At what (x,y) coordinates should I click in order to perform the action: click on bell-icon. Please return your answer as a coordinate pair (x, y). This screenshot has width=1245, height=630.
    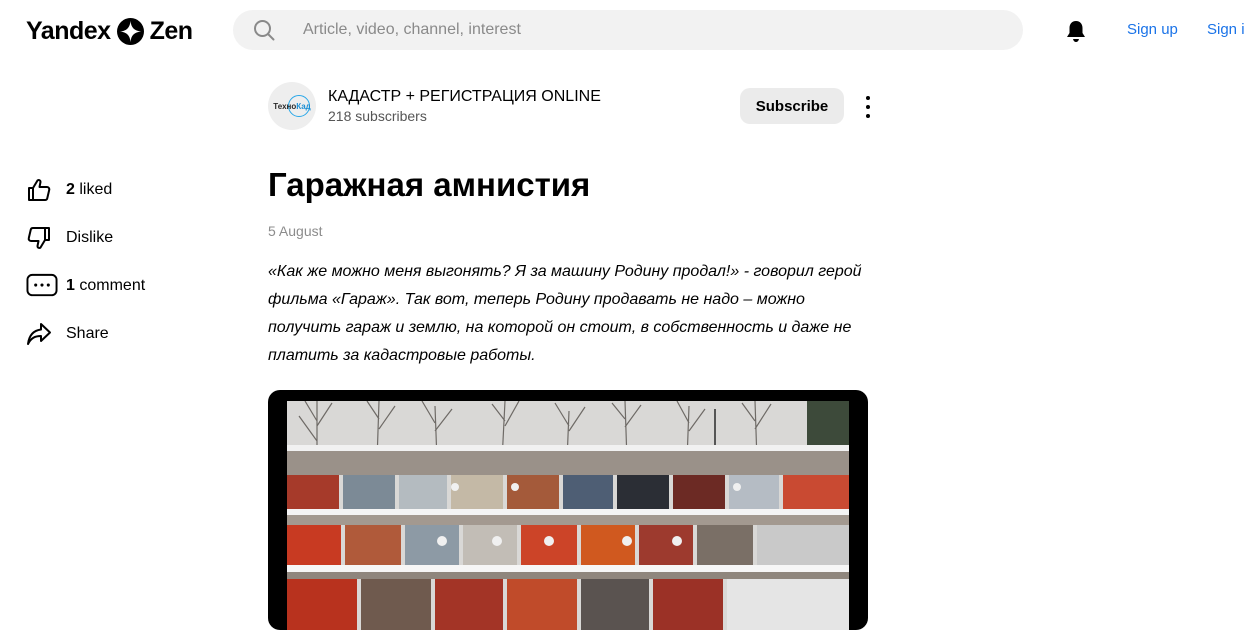
    Looking at the image, I should click on (1076, 31).